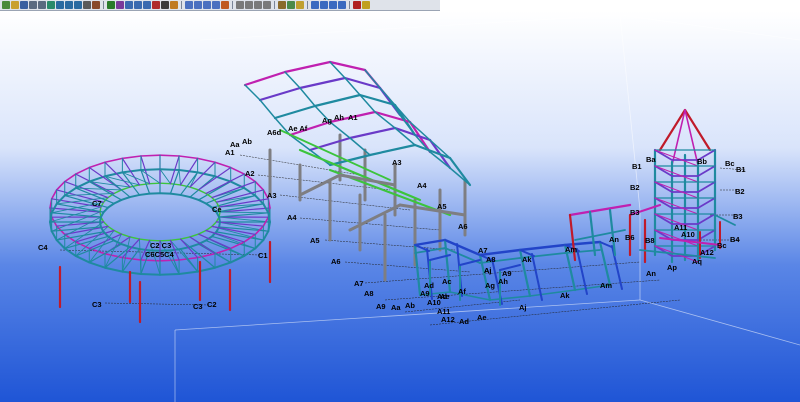 This screenshot has height=402, width=800. Describe the element at coordinates (97, 203) in the screenshot. I see `grid-label: C7` at that location.